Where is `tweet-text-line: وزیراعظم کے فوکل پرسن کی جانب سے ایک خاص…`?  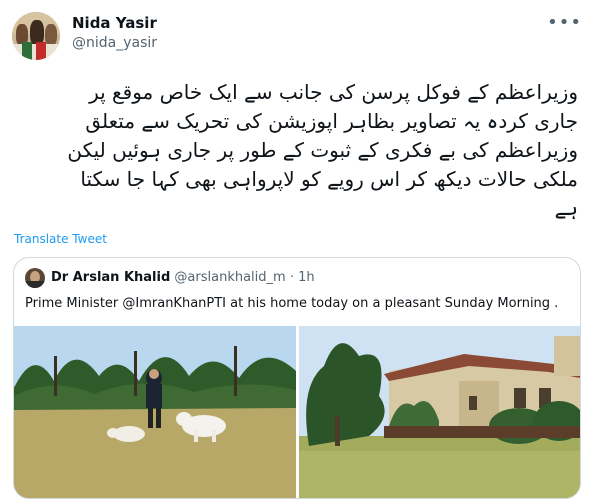 tweet-text-line: وزیراعظم کے فوکل پرسن کی جانب سے ایک خاص… is located at coordinates (333, 92).